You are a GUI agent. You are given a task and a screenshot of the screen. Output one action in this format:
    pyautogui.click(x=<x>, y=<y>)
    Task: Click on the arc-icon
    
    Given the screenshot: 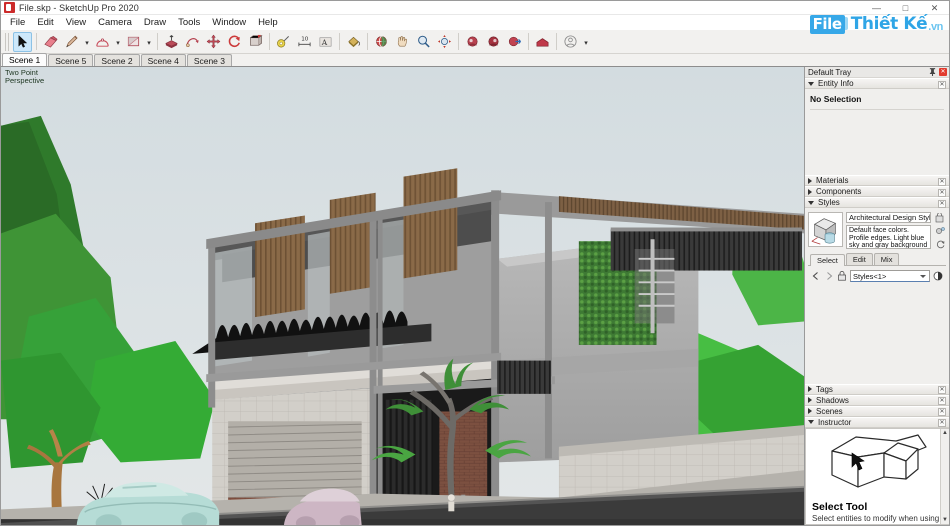 What is the action you would take?
    pyautogui.click(x=102, y=42)
    